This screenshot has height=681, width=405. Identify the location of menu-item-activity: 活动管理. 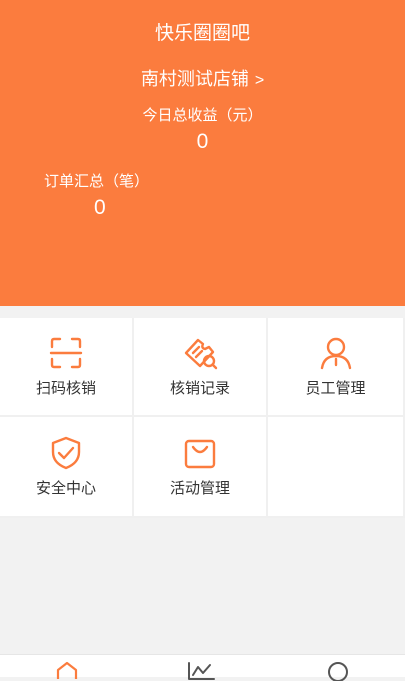
(201, 467).